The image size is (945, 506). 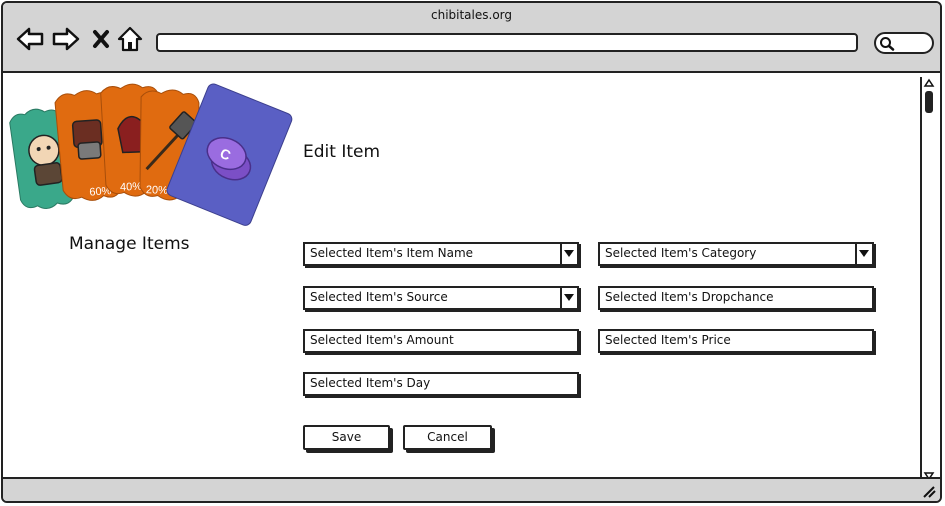 What do you see at coordinates (668, 340) in the screenshot?
I see `price-value: Selected Item's Price` at bounding box center [668, 340].